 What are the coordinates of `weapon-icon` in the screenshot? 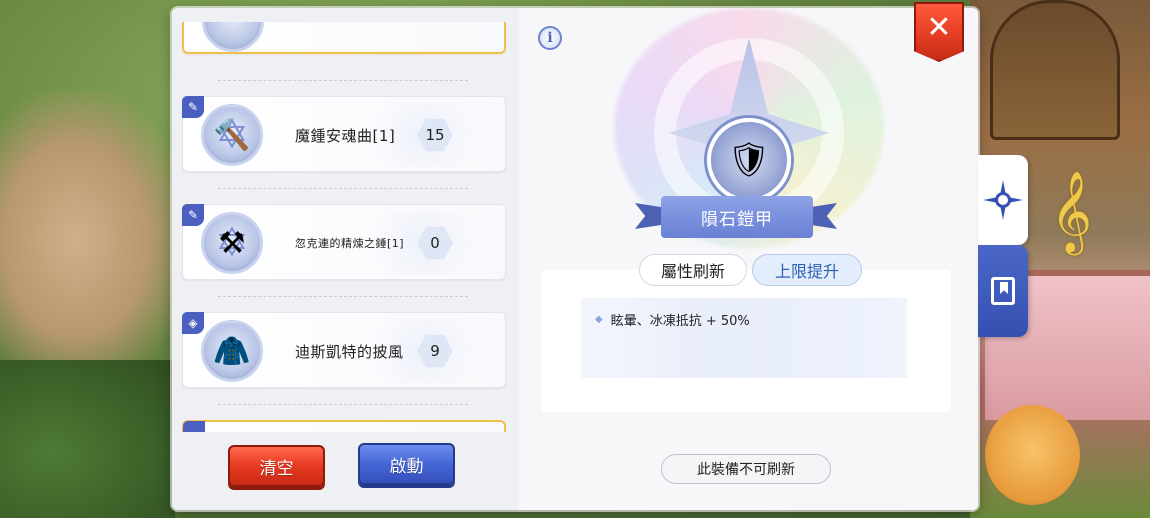 It's located at (194, 426).